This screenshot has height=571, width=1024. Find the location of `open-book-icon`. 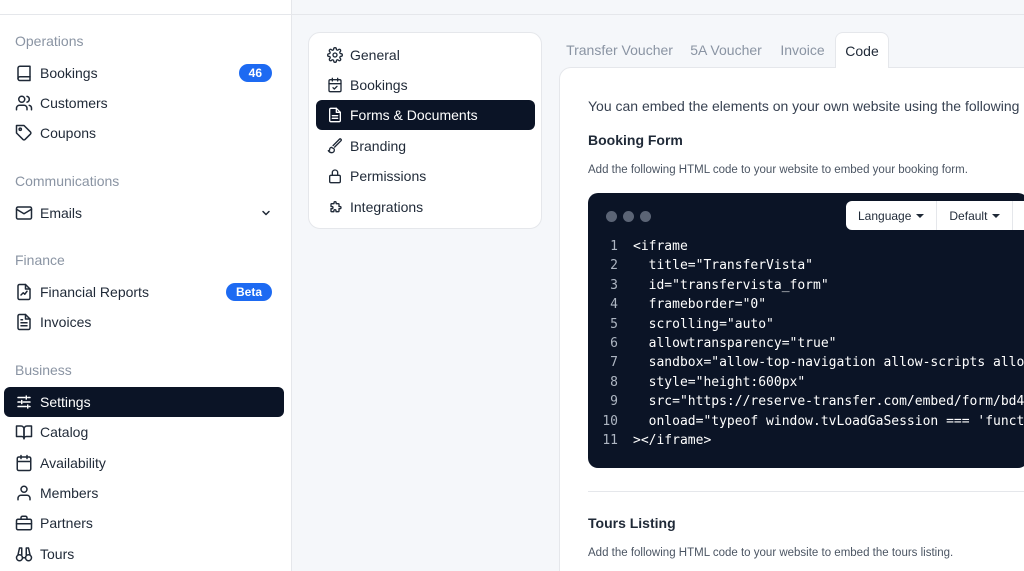

open-book-icon is located at coordinates (24, 432).